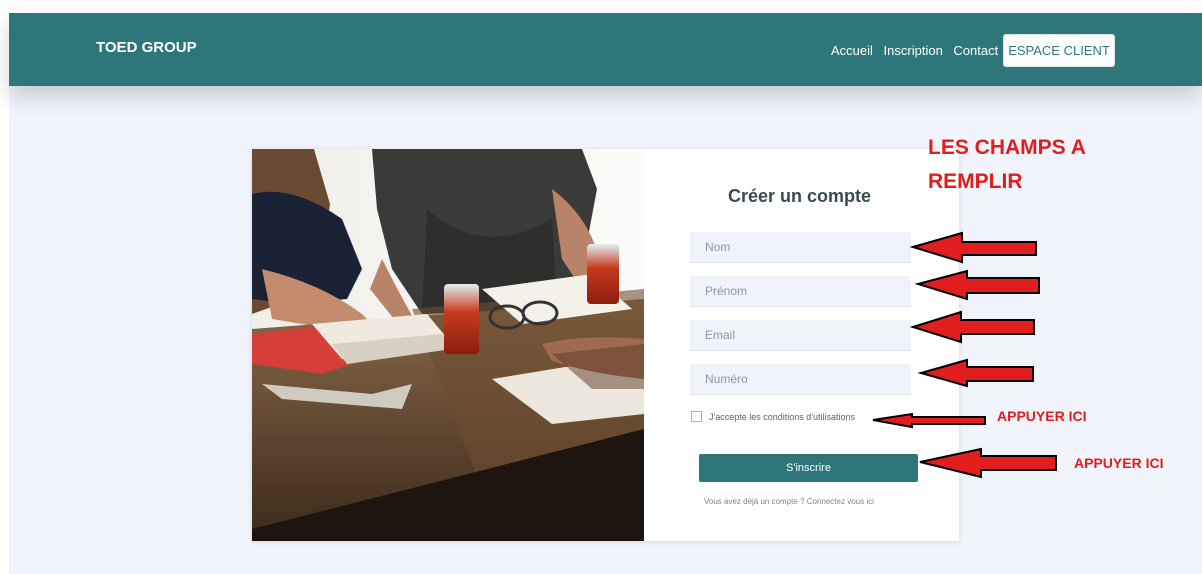 The width and height of the screenshot is (1202, 574). What do you see at coordinates (1119, 463) in the screenshot?
I see `annotation-submit-hint: APPUYER ICI` at bounding box center [1119, 463].